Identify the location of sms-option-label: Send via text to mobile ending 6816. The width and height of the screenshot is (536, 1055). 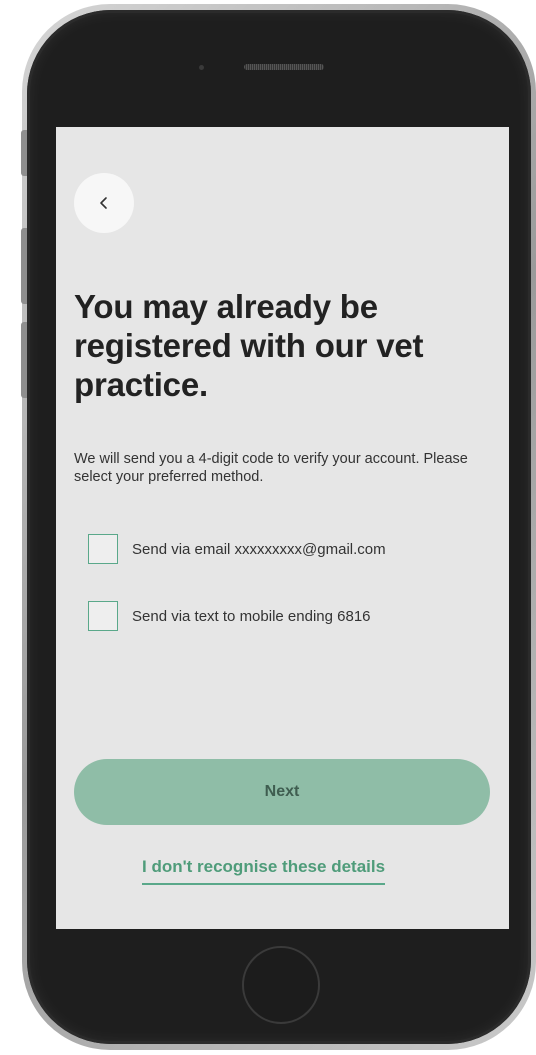
(251, 616).